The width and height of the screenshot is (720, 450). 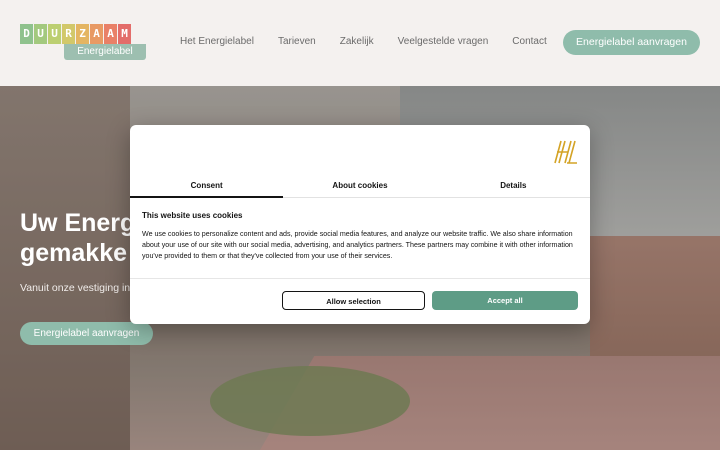 I want to click on accept-all-button: Accept all, so click(x=505, y=300).